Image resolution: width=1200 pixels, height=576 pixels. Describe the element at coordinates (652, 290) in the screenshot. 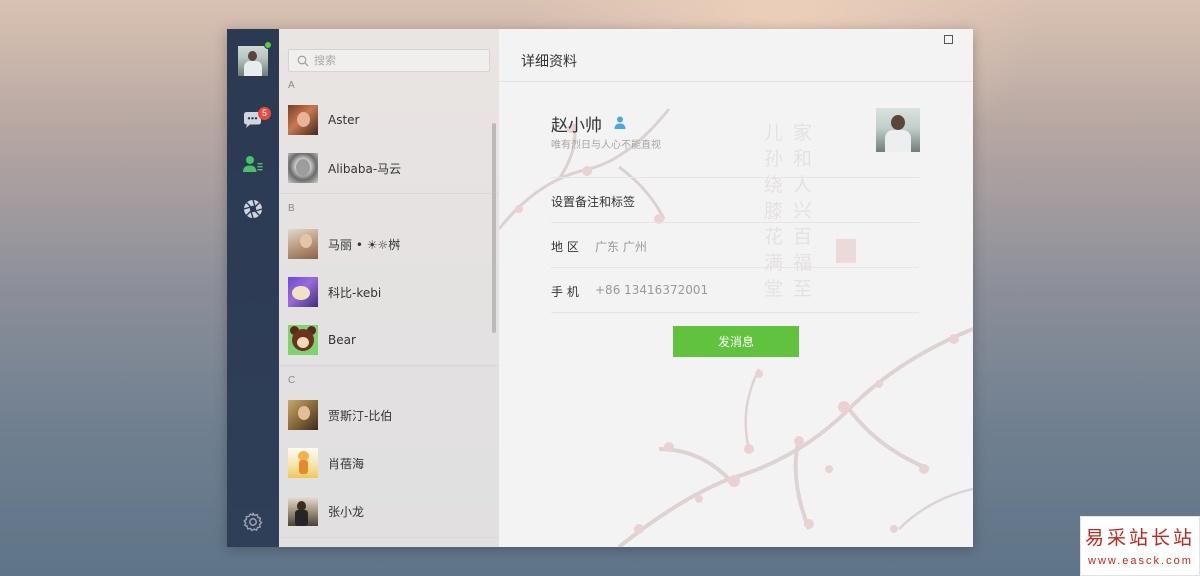

I see `phone-value: +86 13416372001` at that location.